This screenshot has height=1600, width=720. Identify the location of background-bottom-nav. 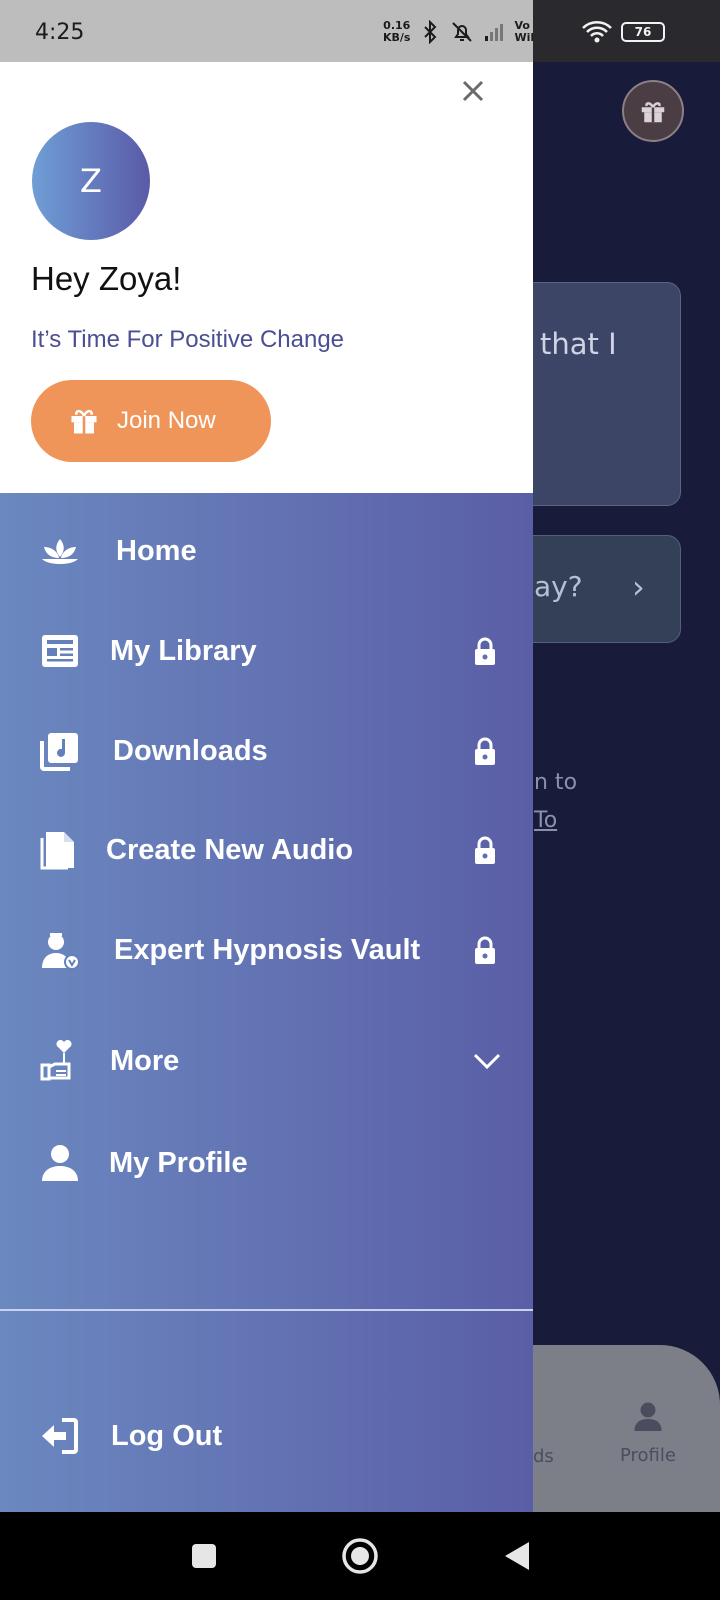
(612, 1430).